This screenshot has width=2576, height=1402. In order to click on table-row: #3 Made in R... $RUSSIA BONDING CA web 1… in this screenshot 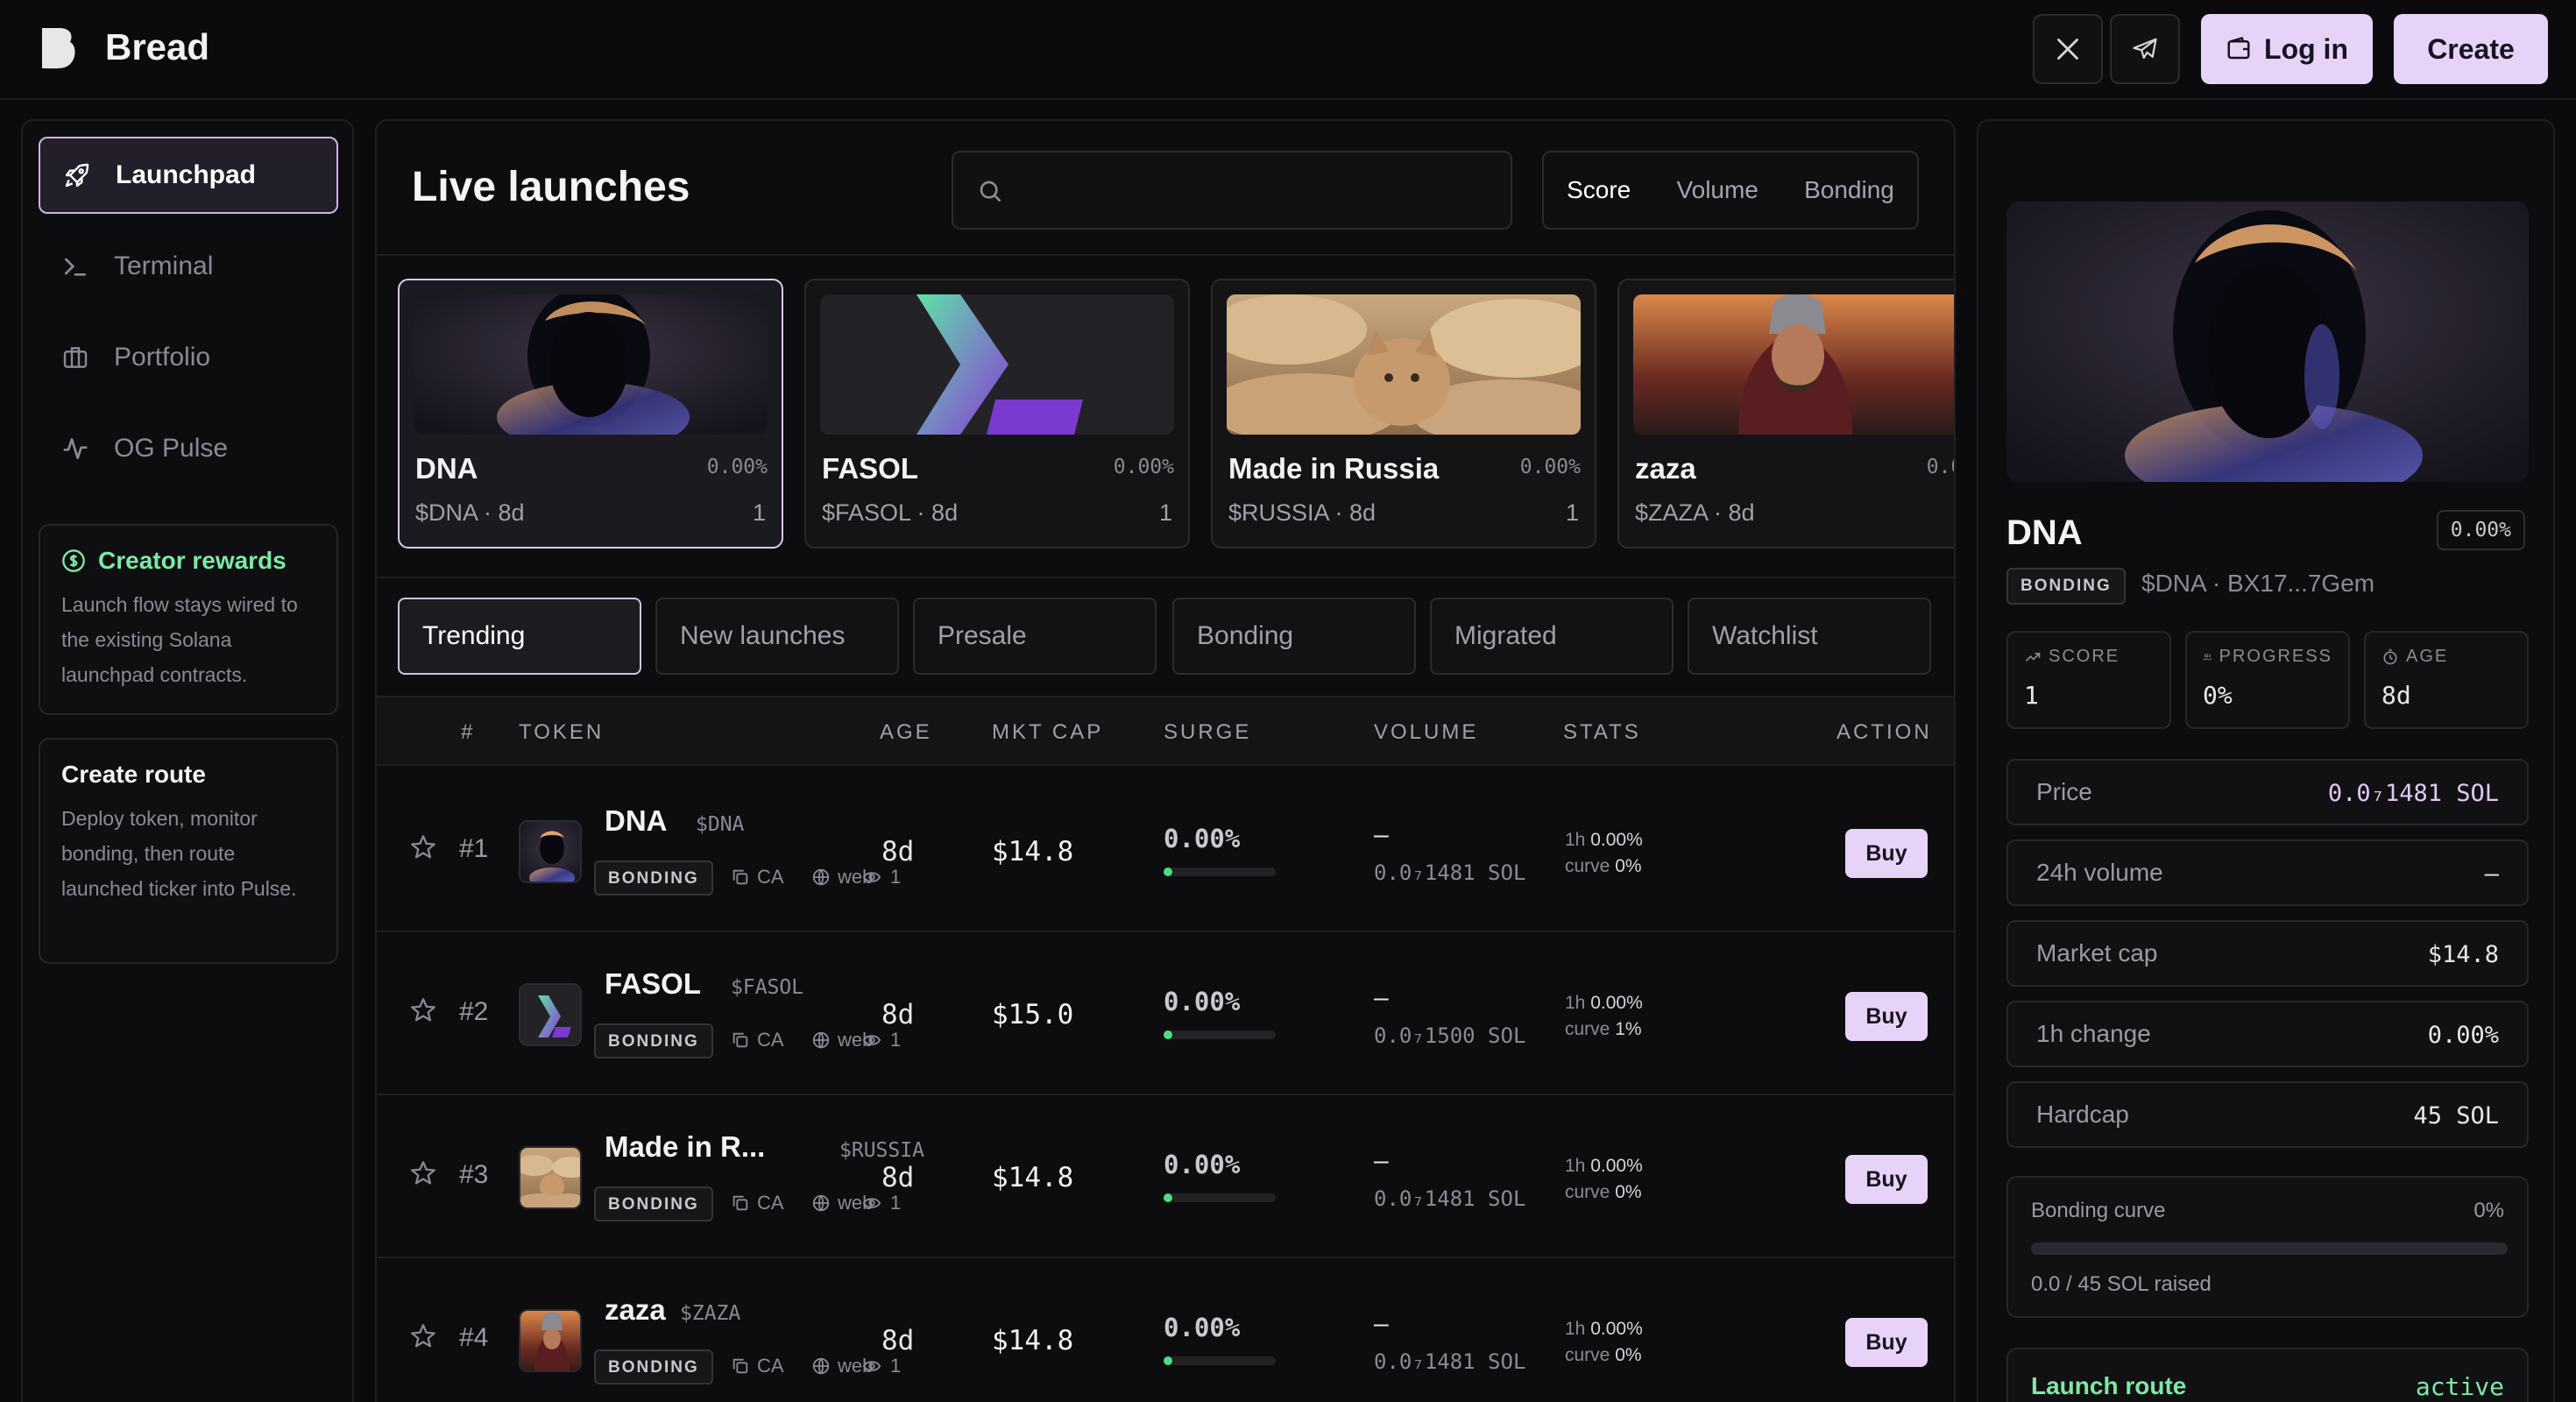, I will do `click(1165, 1176)`.